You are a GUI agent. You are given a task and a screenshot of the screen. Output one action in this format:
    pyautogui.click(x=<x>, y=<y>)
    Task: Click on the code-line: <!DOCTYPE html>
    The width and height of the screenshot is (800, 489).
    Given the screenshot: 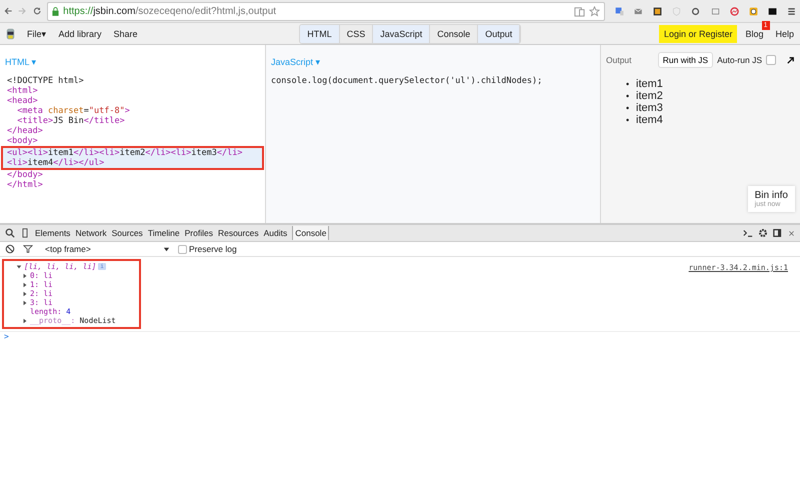 What is the action you would take?
    pyautogui.click(x=45, y=81)
    